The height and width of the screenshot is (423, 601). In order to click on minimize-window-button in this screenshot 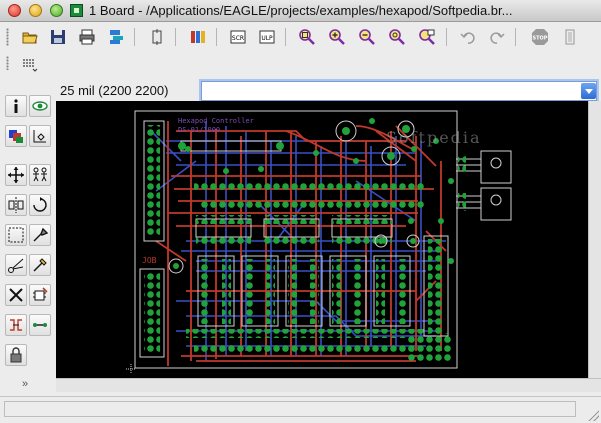, I will do `click(35, 10)`.